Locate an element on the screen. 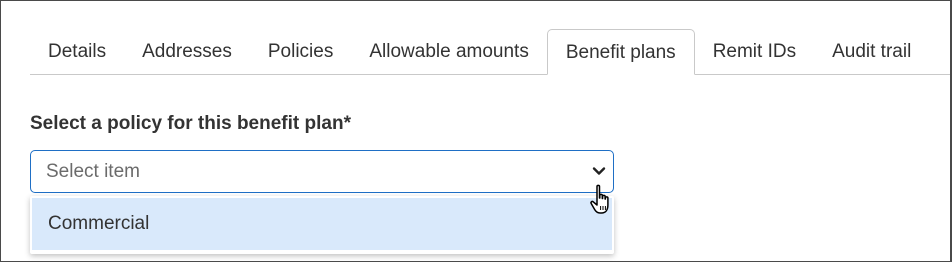 The height and width of the screenshot is (262, 952). policy-dropdown-menu: Commercial is located at coordinates (322, 225).